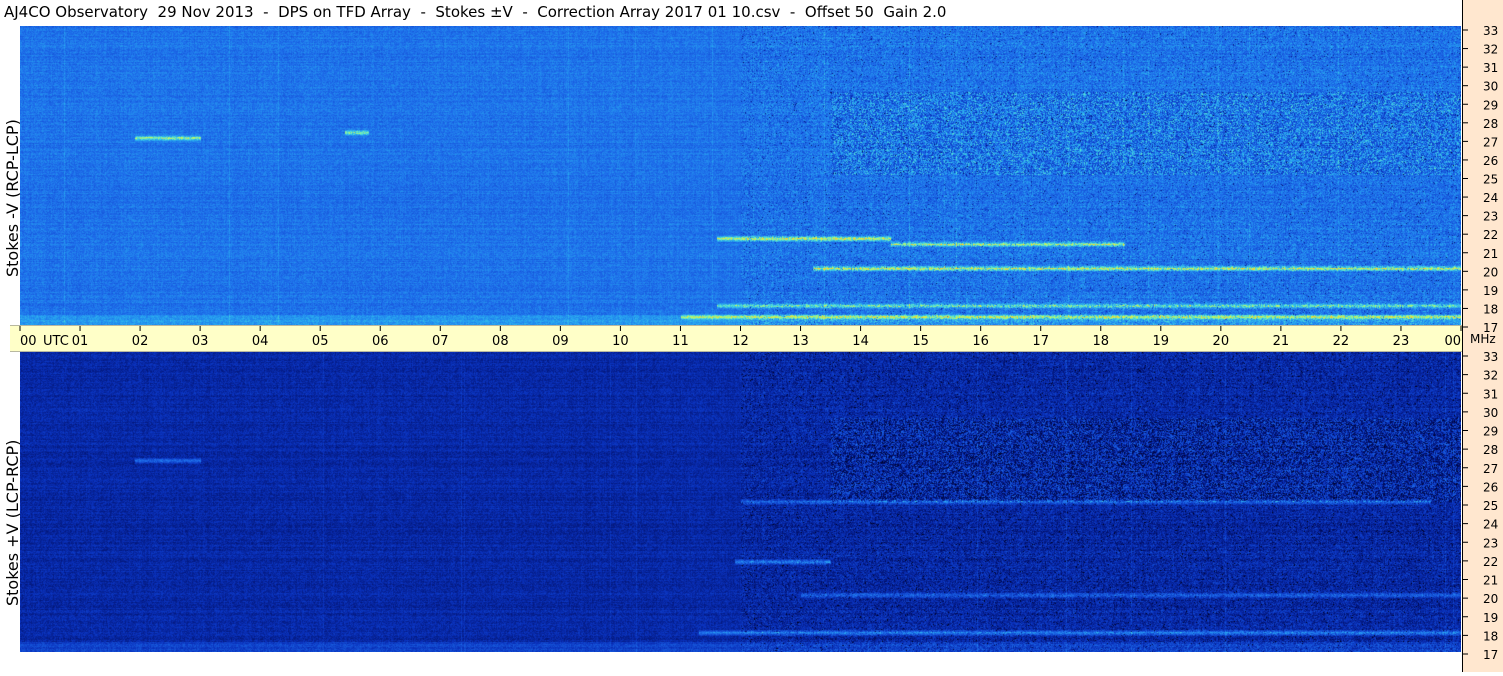  What do you see at coordinates (560, 341) in the screenshot?
I see `time-tick-label: 09` at bounding box center [560, 341].